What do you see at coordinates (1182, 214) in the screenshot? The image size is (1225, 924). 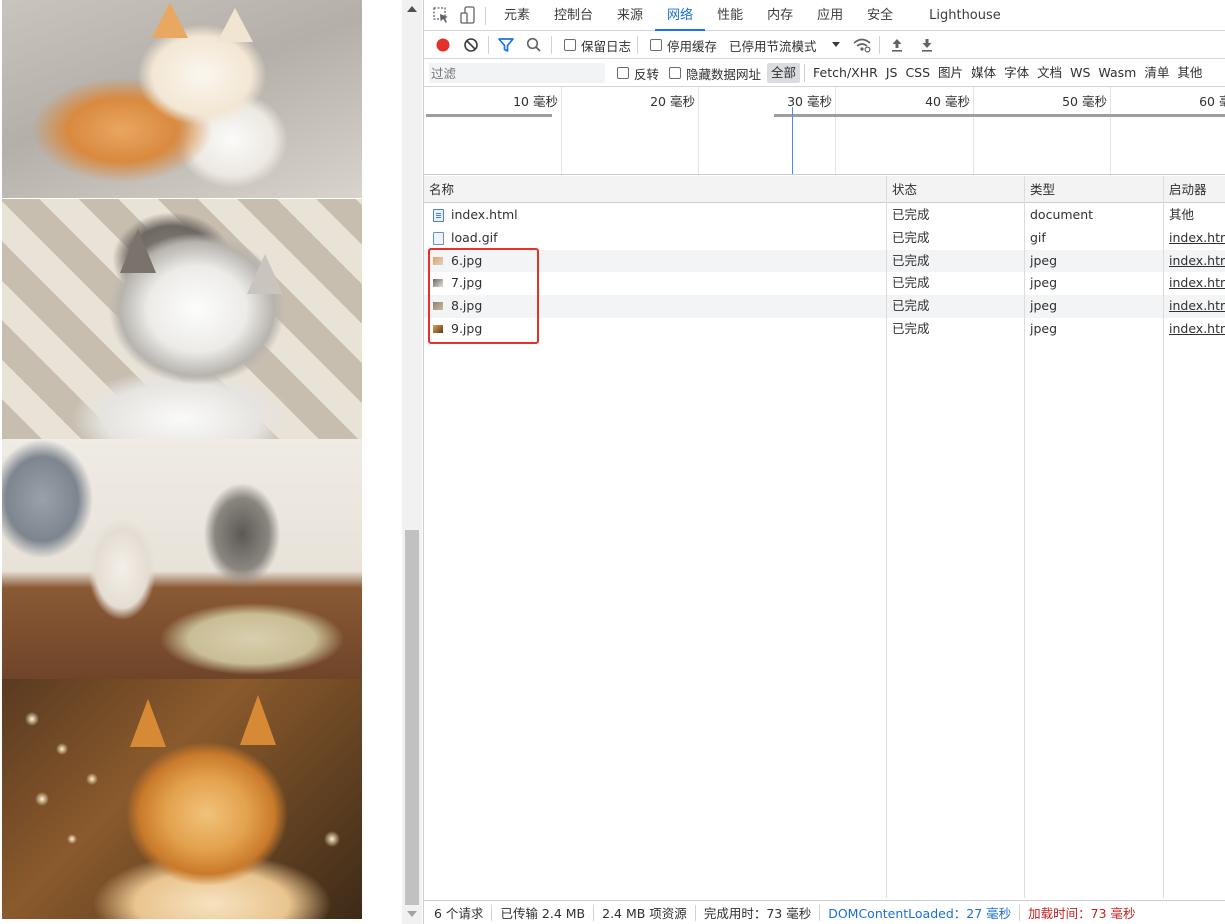 I see `request-initiator: 其他` at bounding box center [1182, 214].